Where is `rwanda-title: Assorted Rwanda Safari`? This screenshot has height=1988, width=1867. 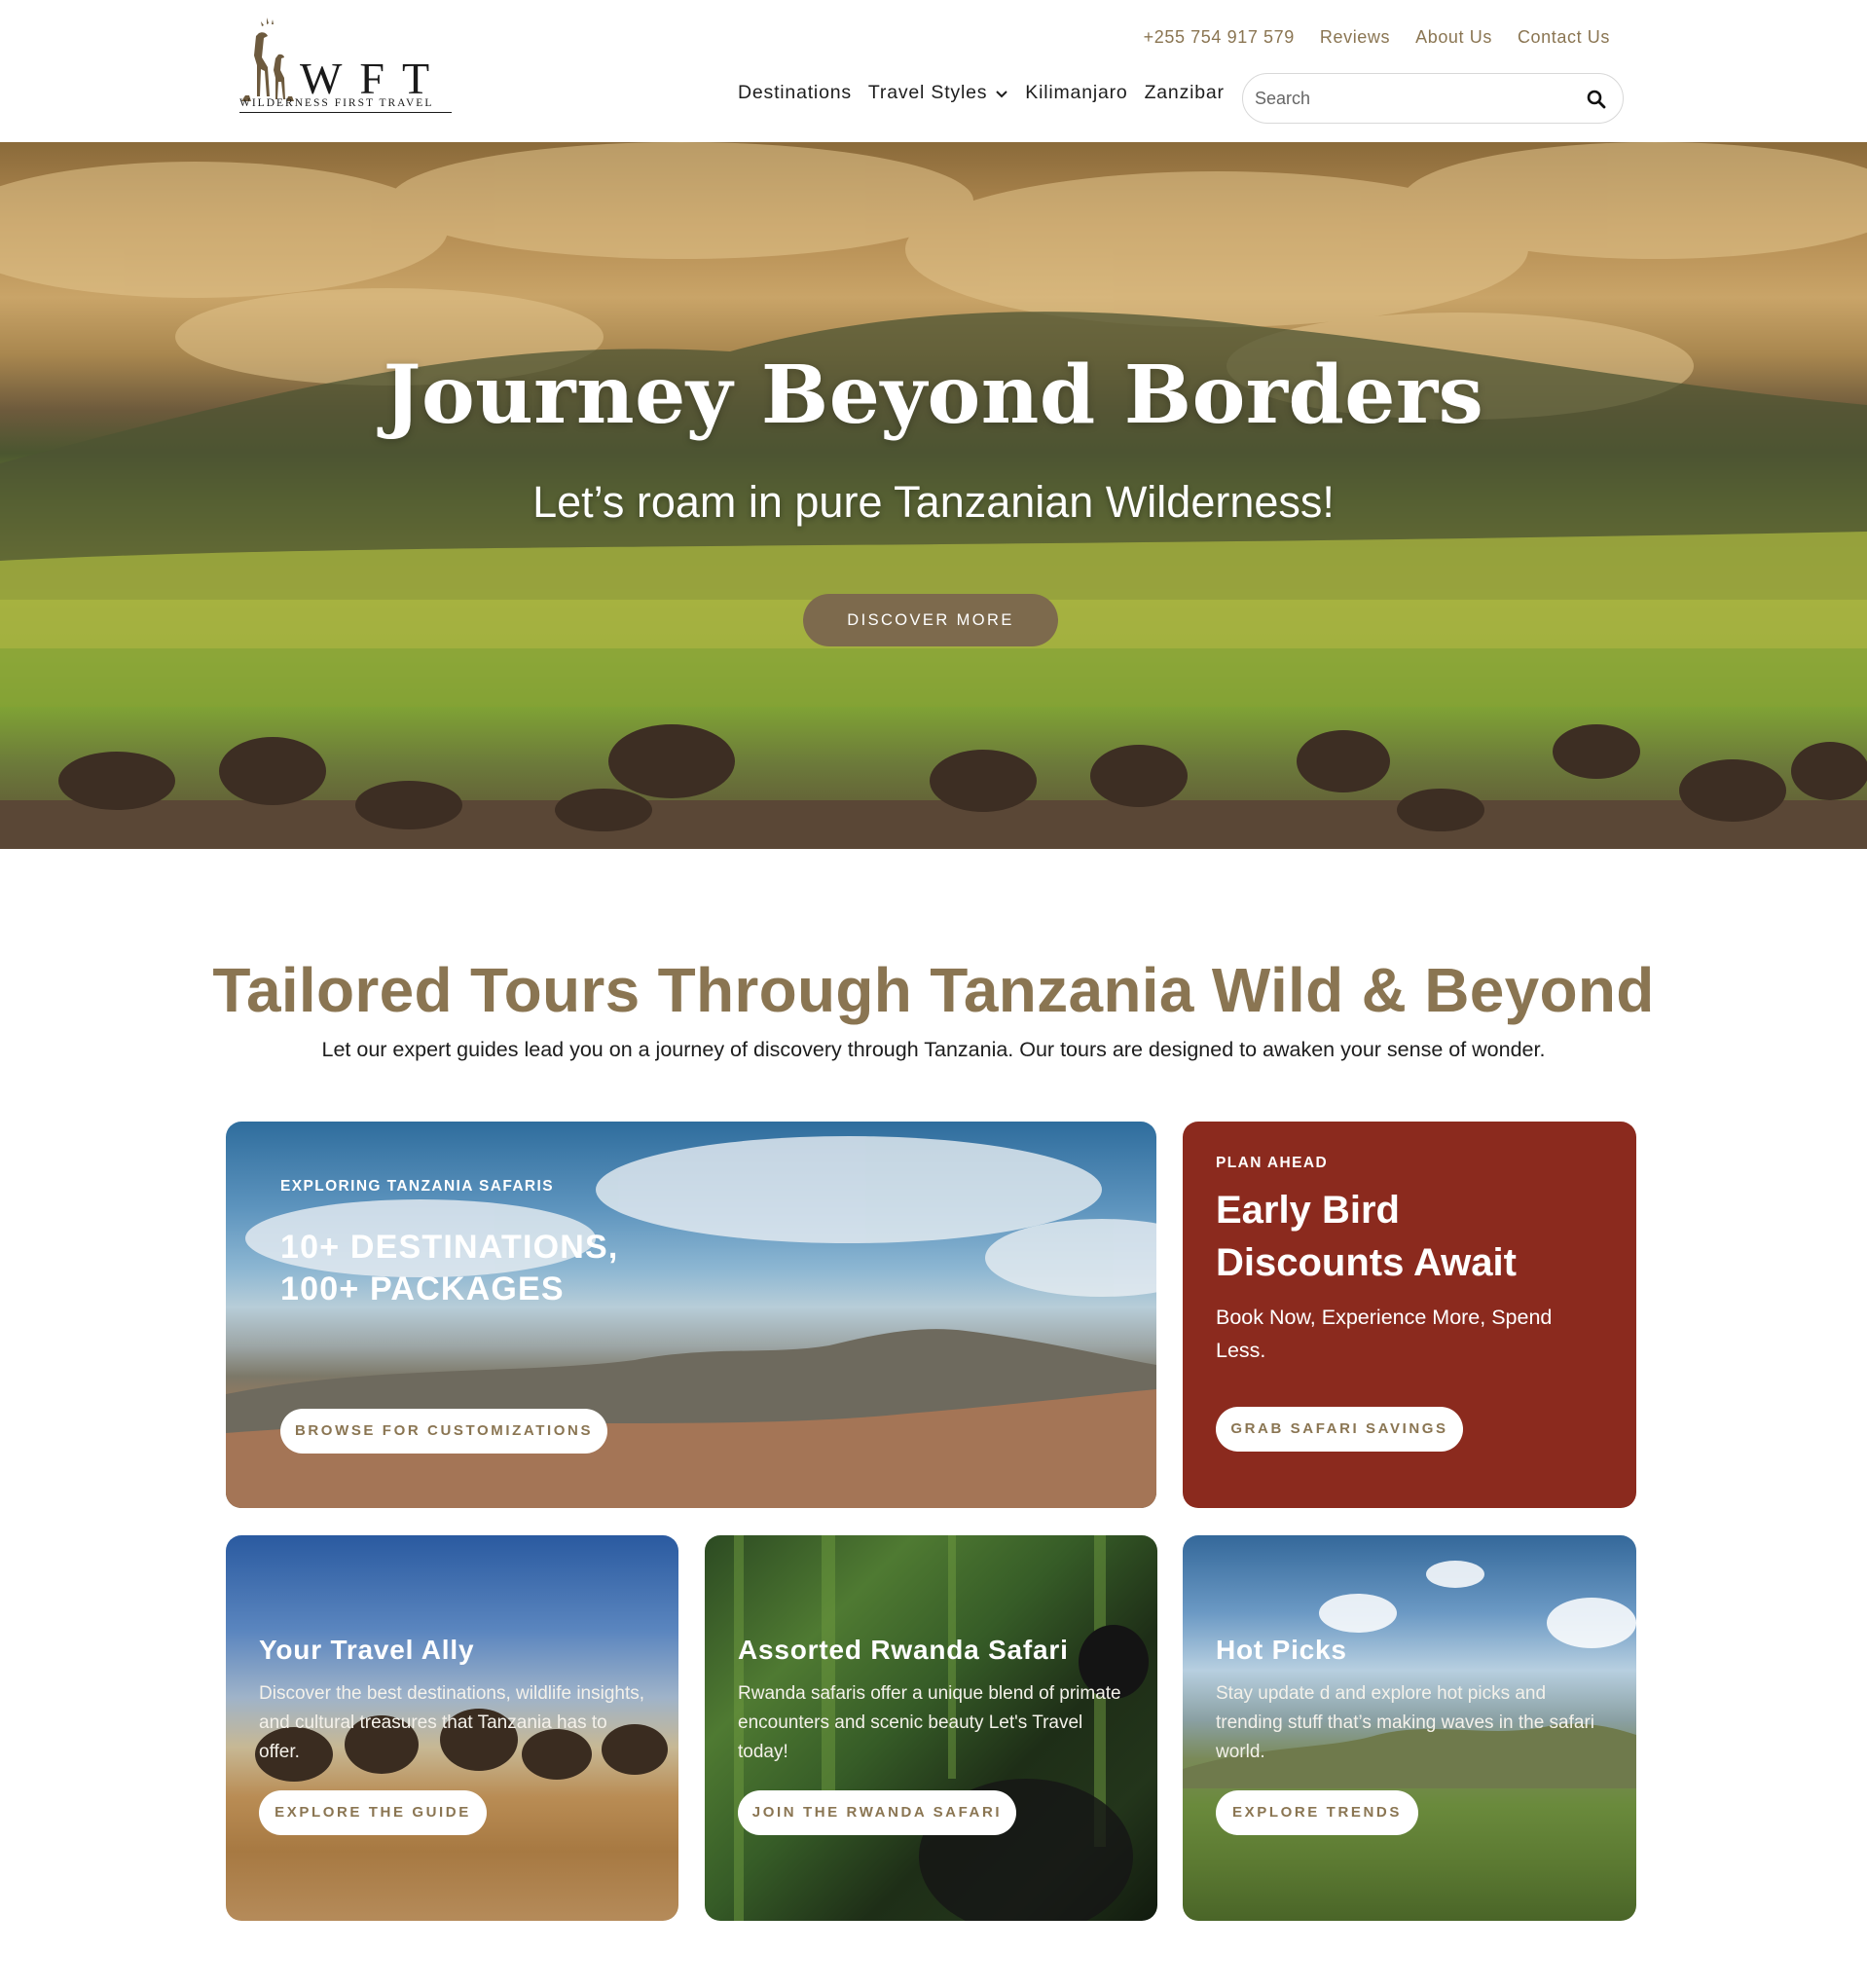
rwanda-title: Assorted Rwanda Safari is located at coordinates (903, 1650).